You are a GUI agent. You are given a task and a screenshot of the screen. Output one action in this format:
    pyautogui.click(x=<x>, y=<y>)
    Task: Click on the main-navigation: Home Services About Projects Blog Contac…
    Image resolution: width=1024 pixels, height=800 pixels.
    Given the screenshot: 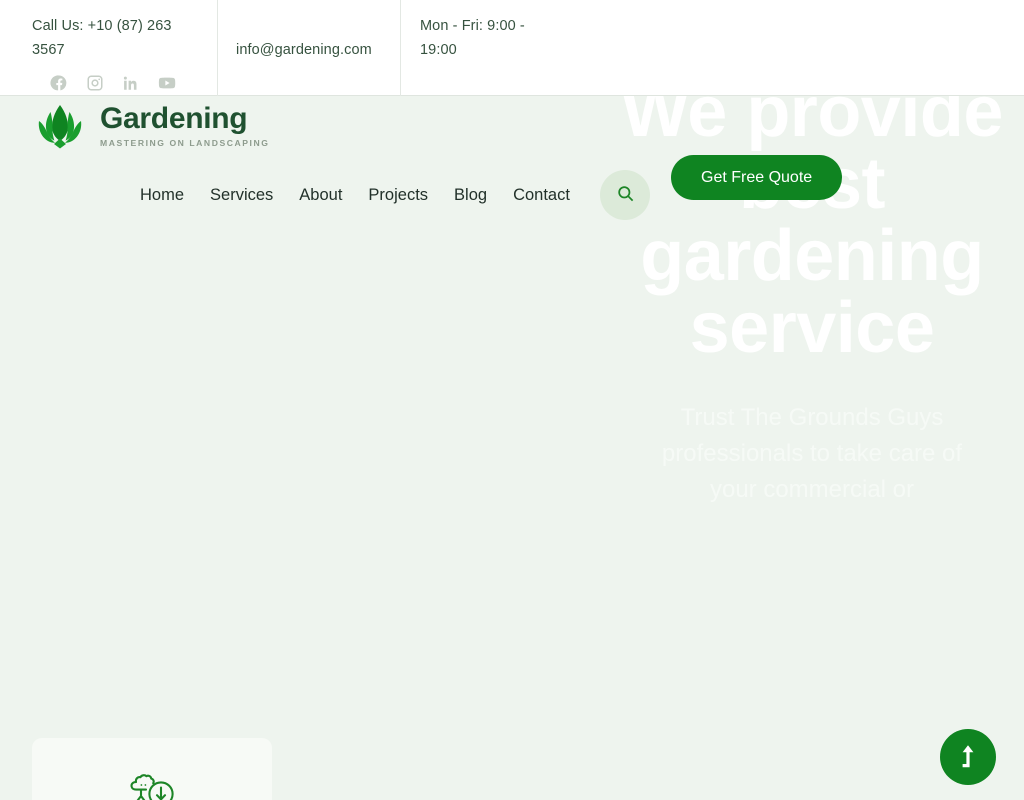 What is the action you would take?
    pyautogui.click(x=355, y=195)
    